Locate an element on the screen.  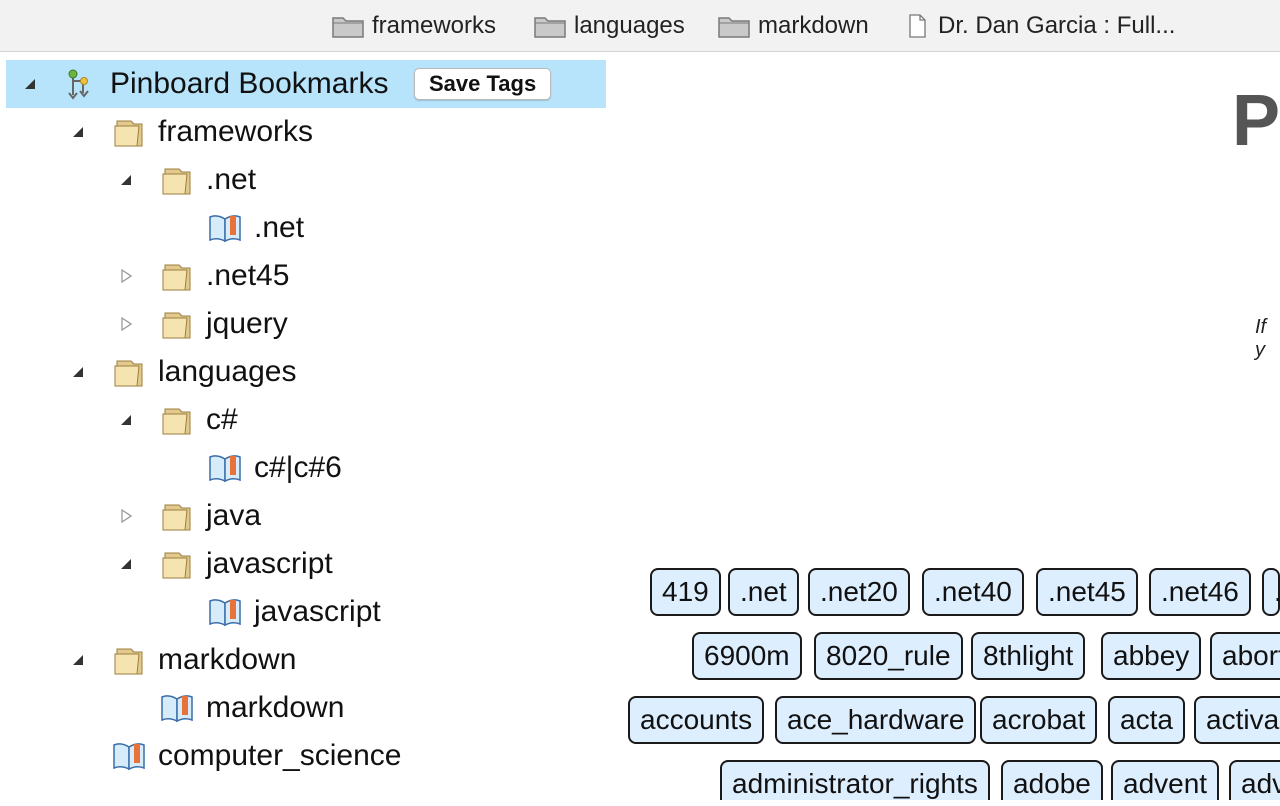
tree-label: frameworks is located at coordinates (236, 131).